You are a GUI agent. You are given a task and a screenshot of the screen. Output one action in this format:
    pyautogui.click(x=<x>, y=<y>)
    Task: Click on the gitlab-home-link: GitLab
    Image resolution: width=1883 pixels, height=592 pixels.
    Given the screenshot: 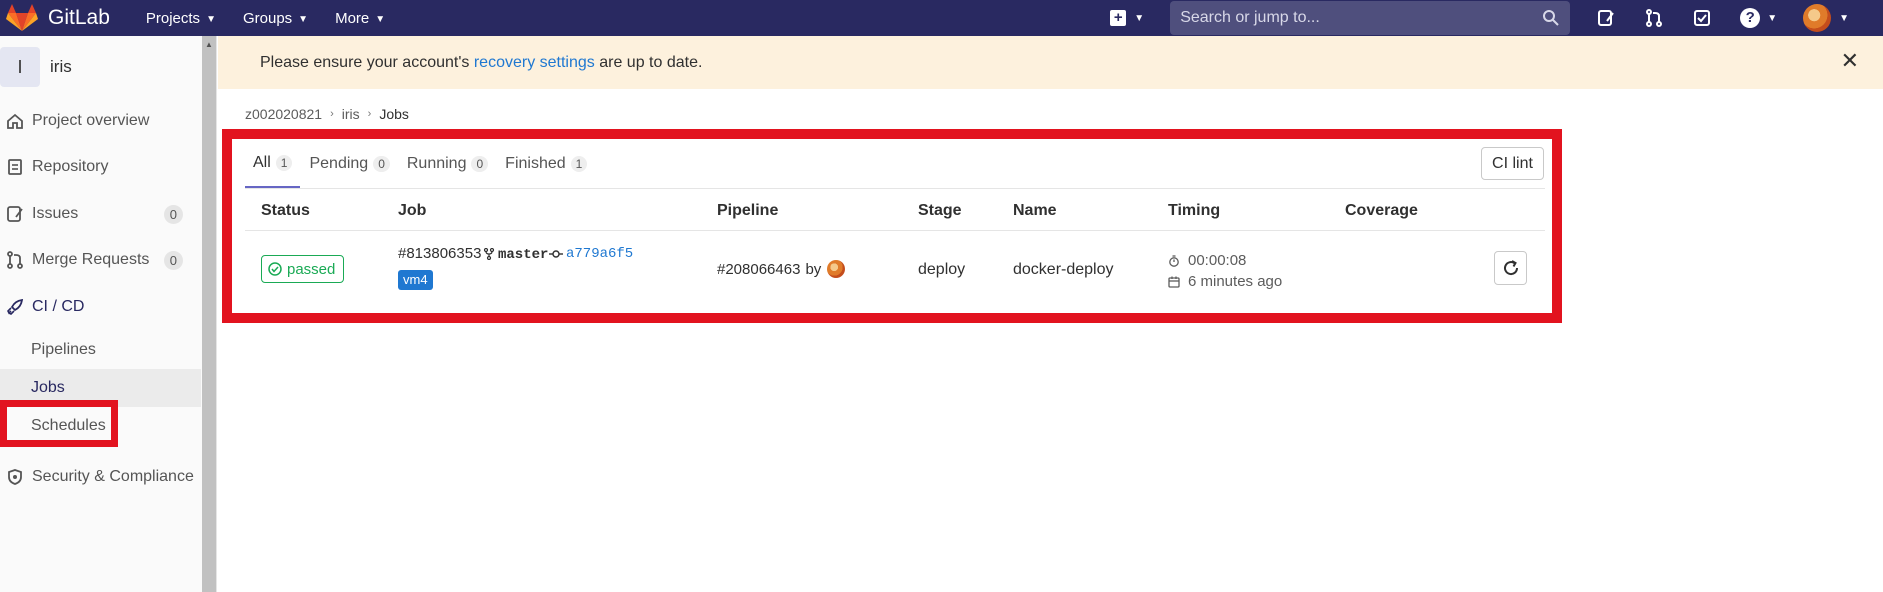 What is the action you would take?
    pyautogui.click(x=58, y=18)
    